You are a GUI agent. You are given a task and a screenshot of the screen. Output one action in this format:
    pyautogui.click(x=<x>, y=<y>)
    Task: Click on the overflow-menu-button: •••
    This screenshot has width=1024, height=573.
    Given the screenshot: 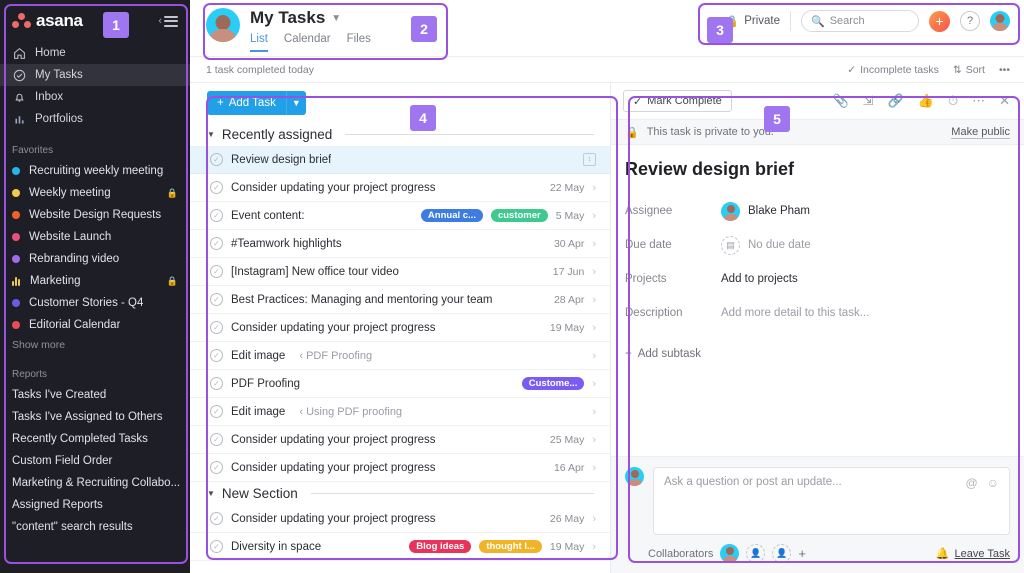 What is the action you would take?
    pyautogui.click(x=1004, y=70)
    